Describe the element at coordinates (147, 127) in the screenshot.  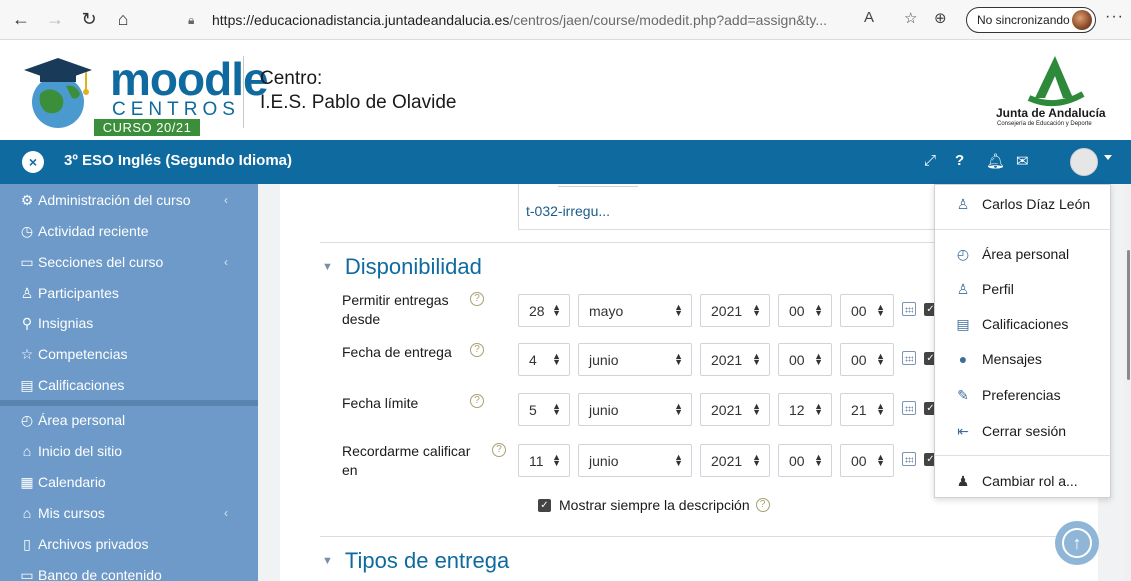
I see `curso-badge: CURSO 20/21` at that location.